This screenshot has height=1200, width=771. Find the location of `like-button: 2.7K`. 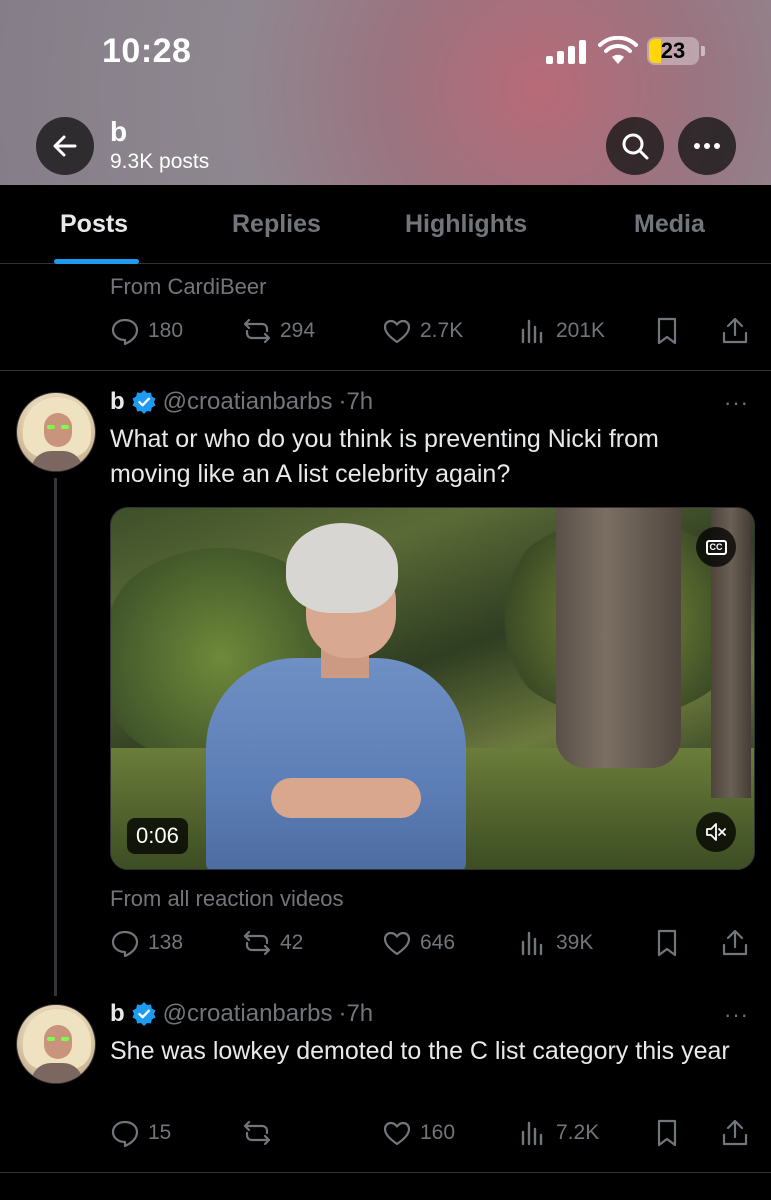

like-button: 2.7K is located at coordinates (422, 331).